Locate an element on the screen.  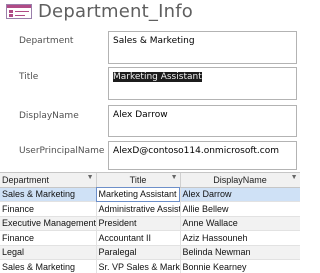
cell-displayname: Alex Darrow is located at coordinates (240, 194).